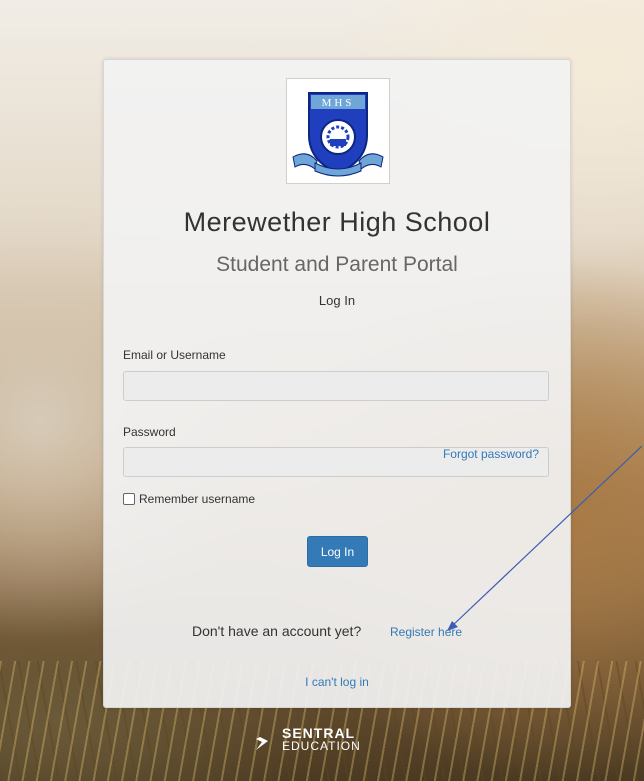 The image size is (644, 781). Describe the element at coordinates (321, 746) in the screenshot. I see `footer-brand-line2: EDUCATION` at that location.